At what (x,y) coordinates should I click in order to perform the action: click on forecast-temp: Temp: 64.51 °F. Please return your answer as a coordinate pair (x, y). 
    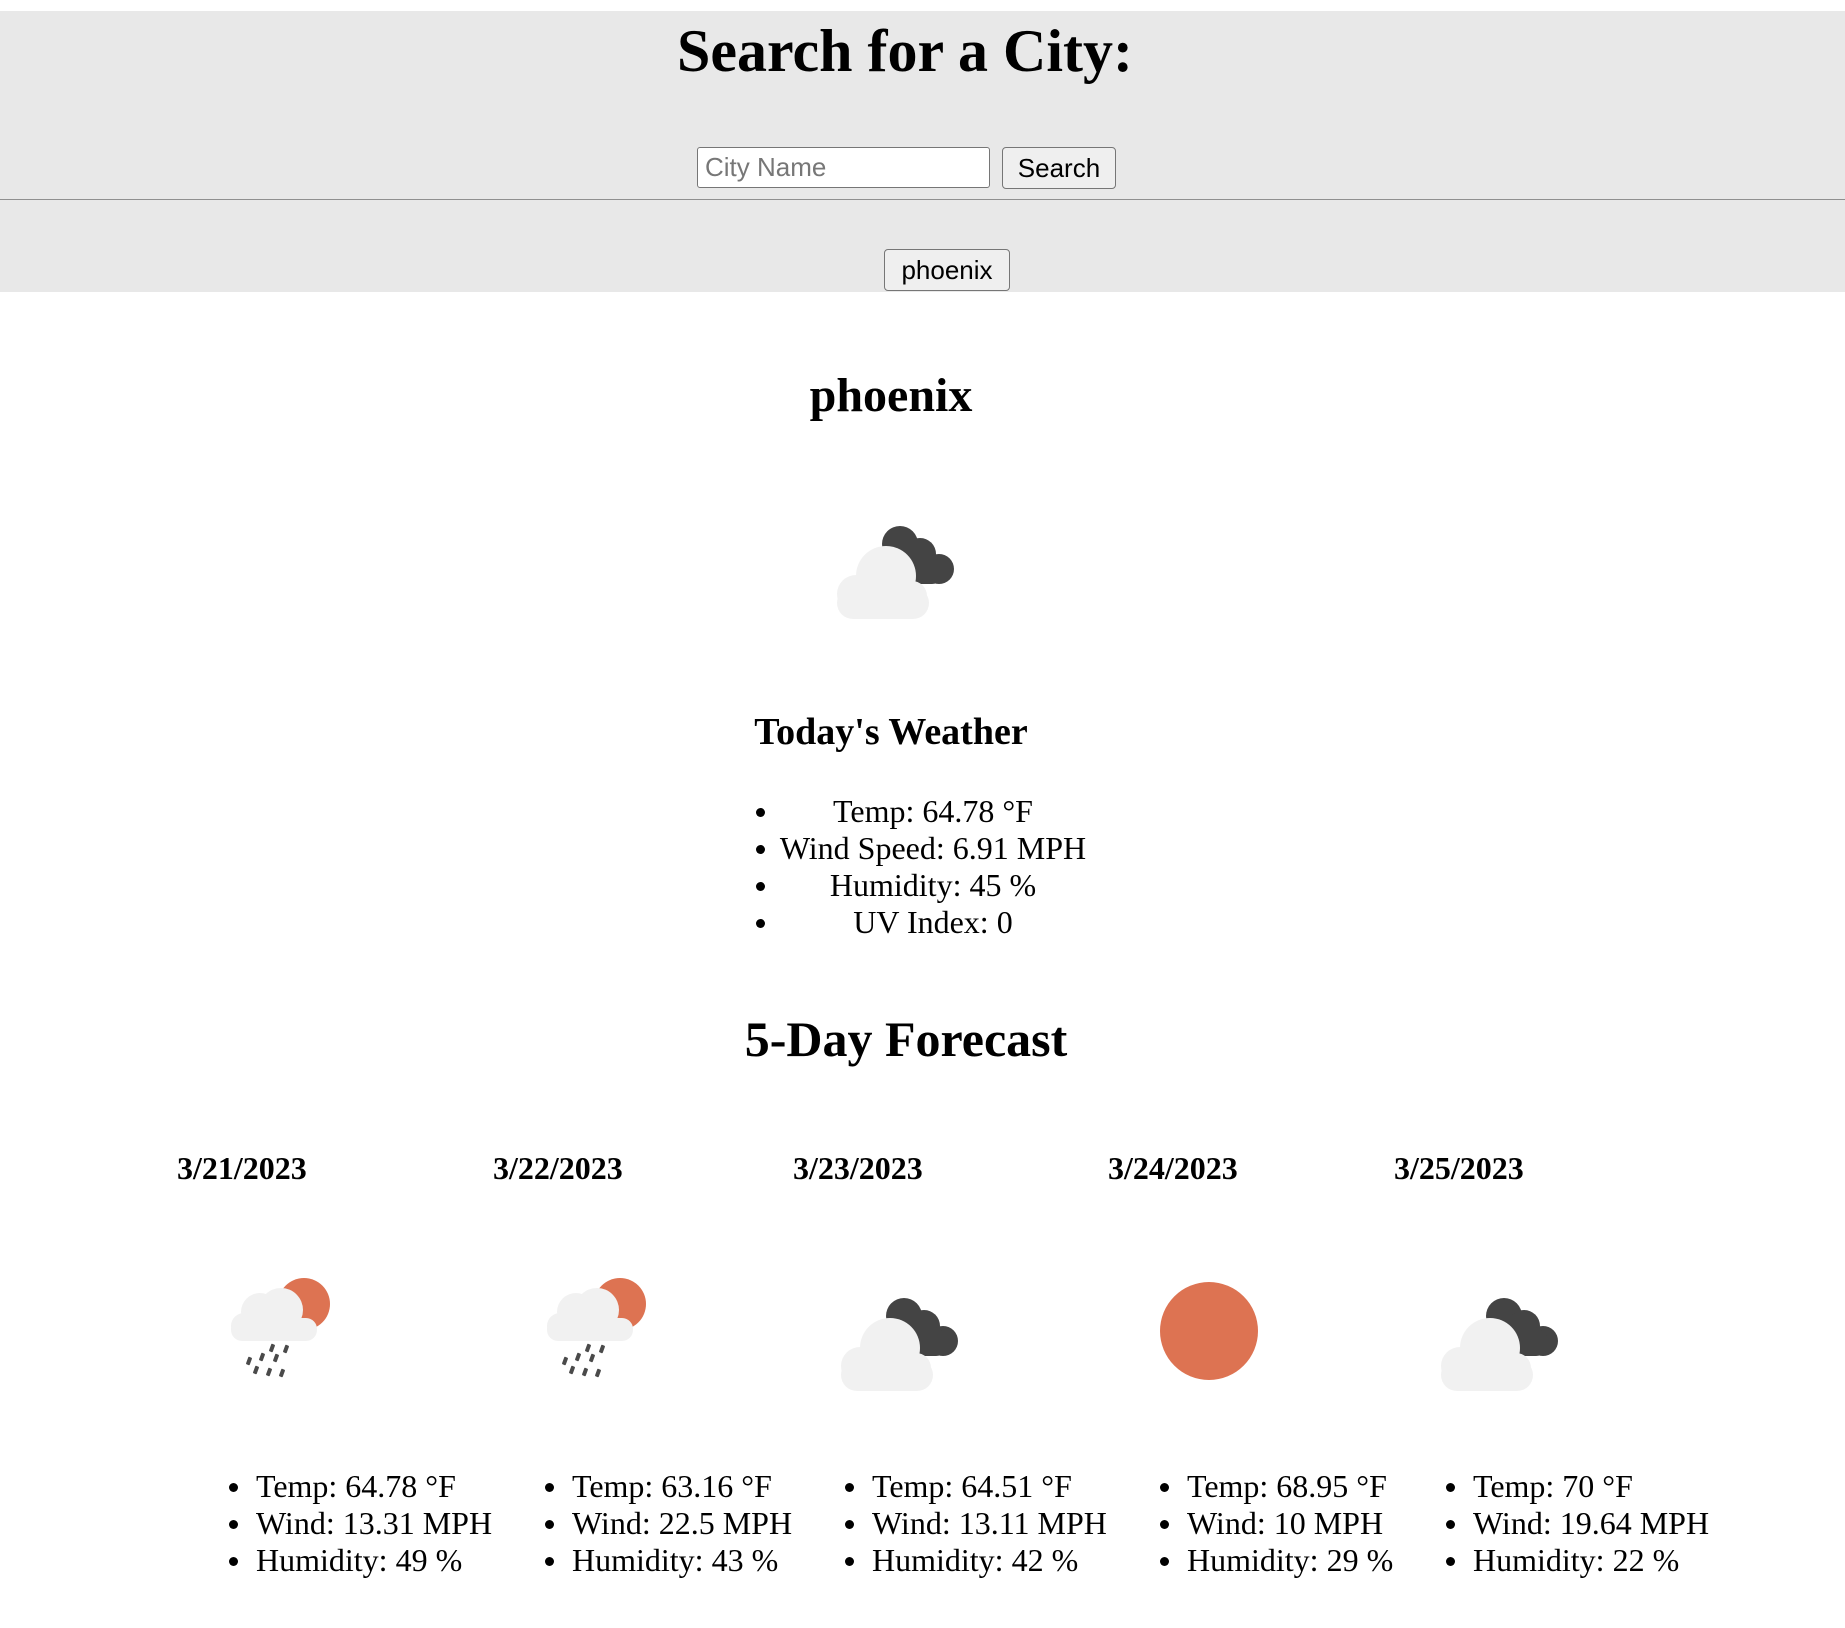
    Looking at the image, I should click on (974, 1486).